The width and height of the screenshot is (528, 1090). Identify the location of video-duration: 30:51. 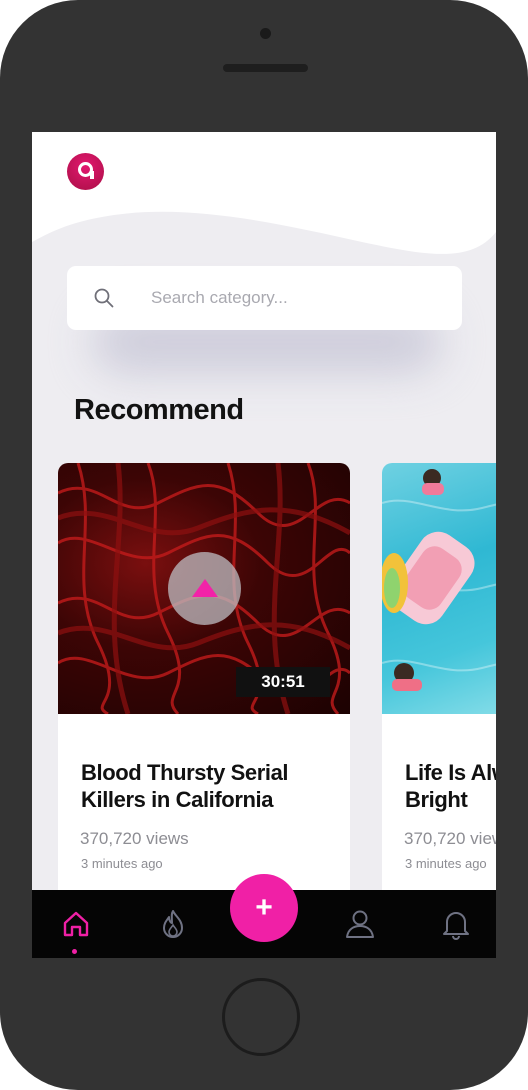
(283, 682).